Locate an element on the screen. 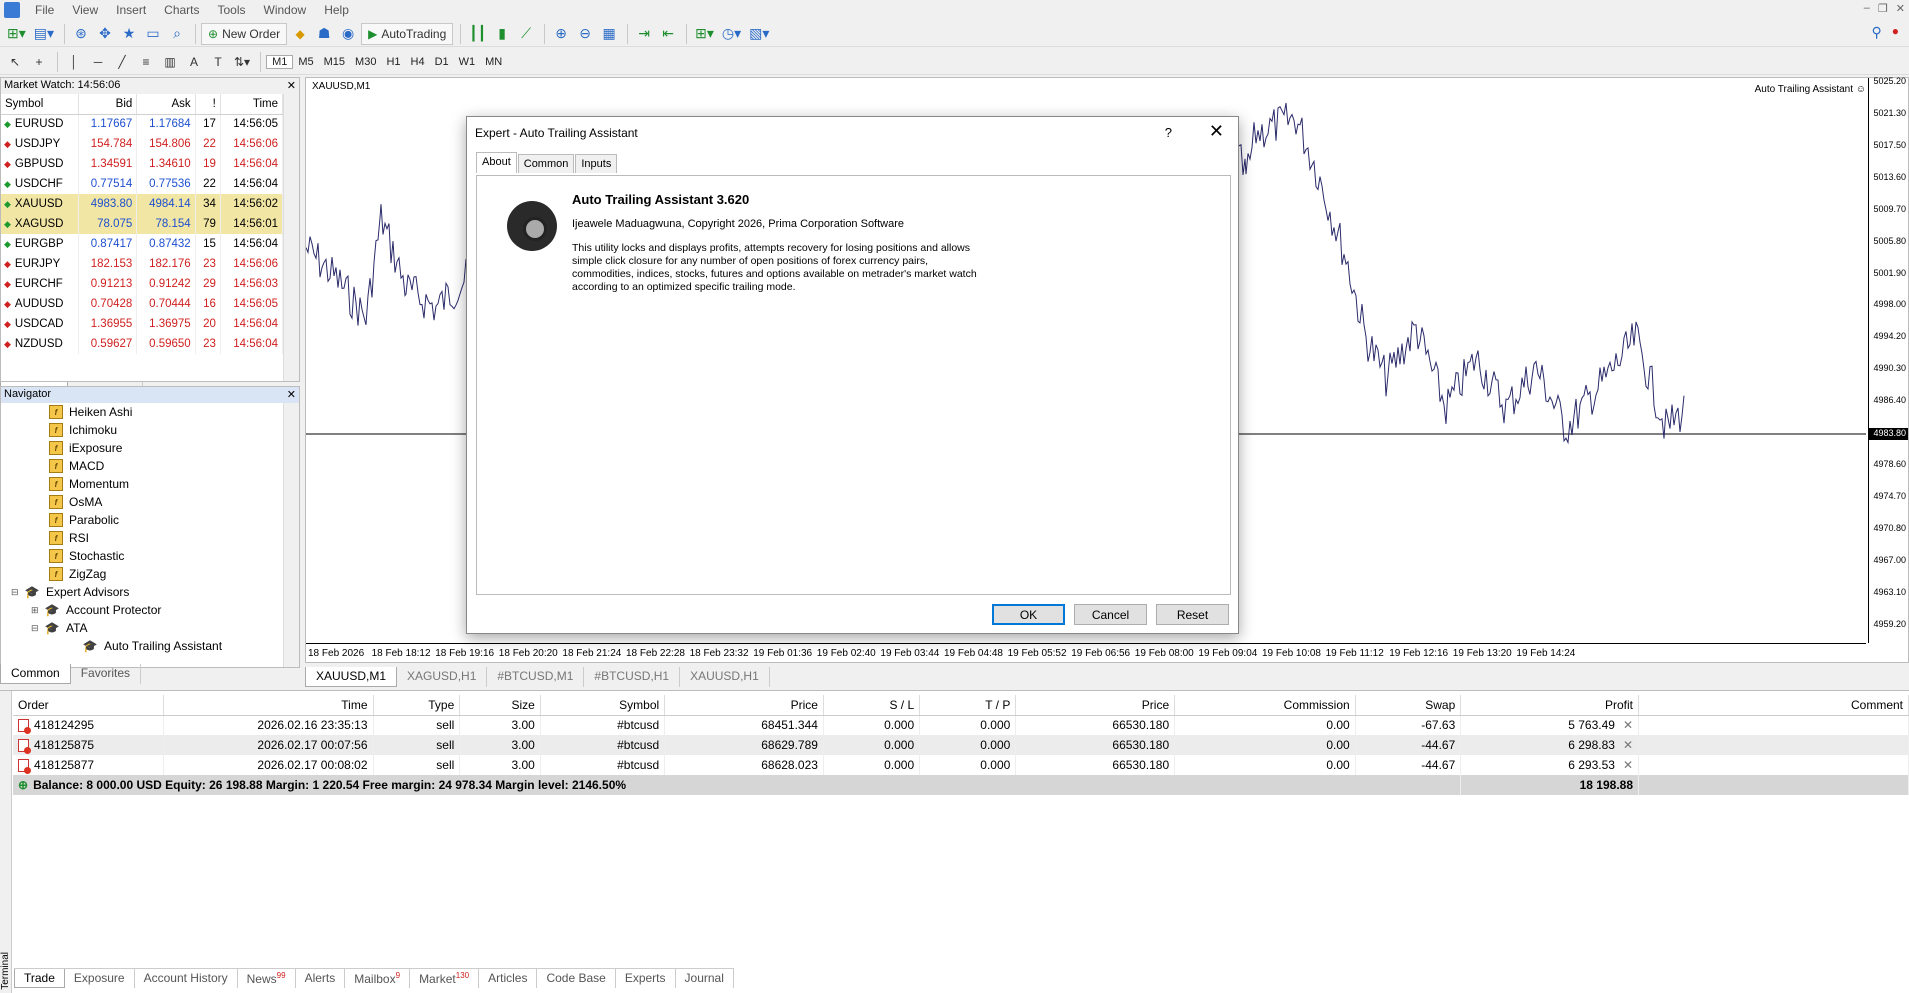 This screenshot has height=993, width=1909. terminal-column-header: Commission is located at coordinates (1265, 705).